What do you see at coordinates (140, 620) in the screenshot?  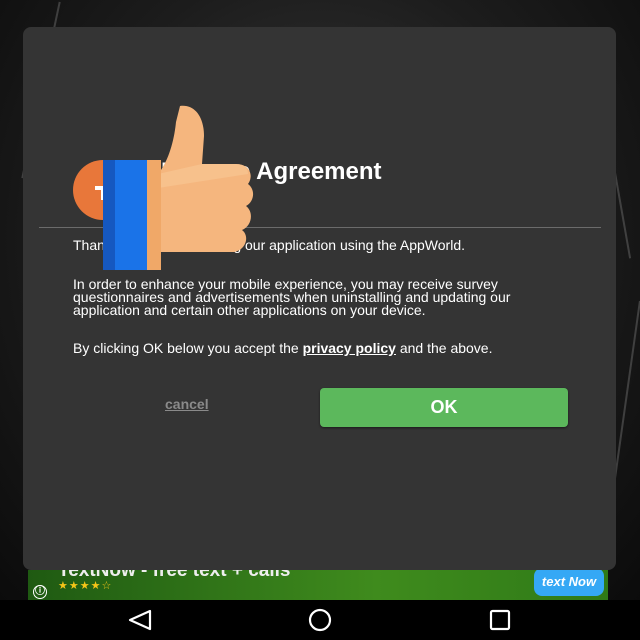 I see `back-icon` at bounding box center [140, 620].